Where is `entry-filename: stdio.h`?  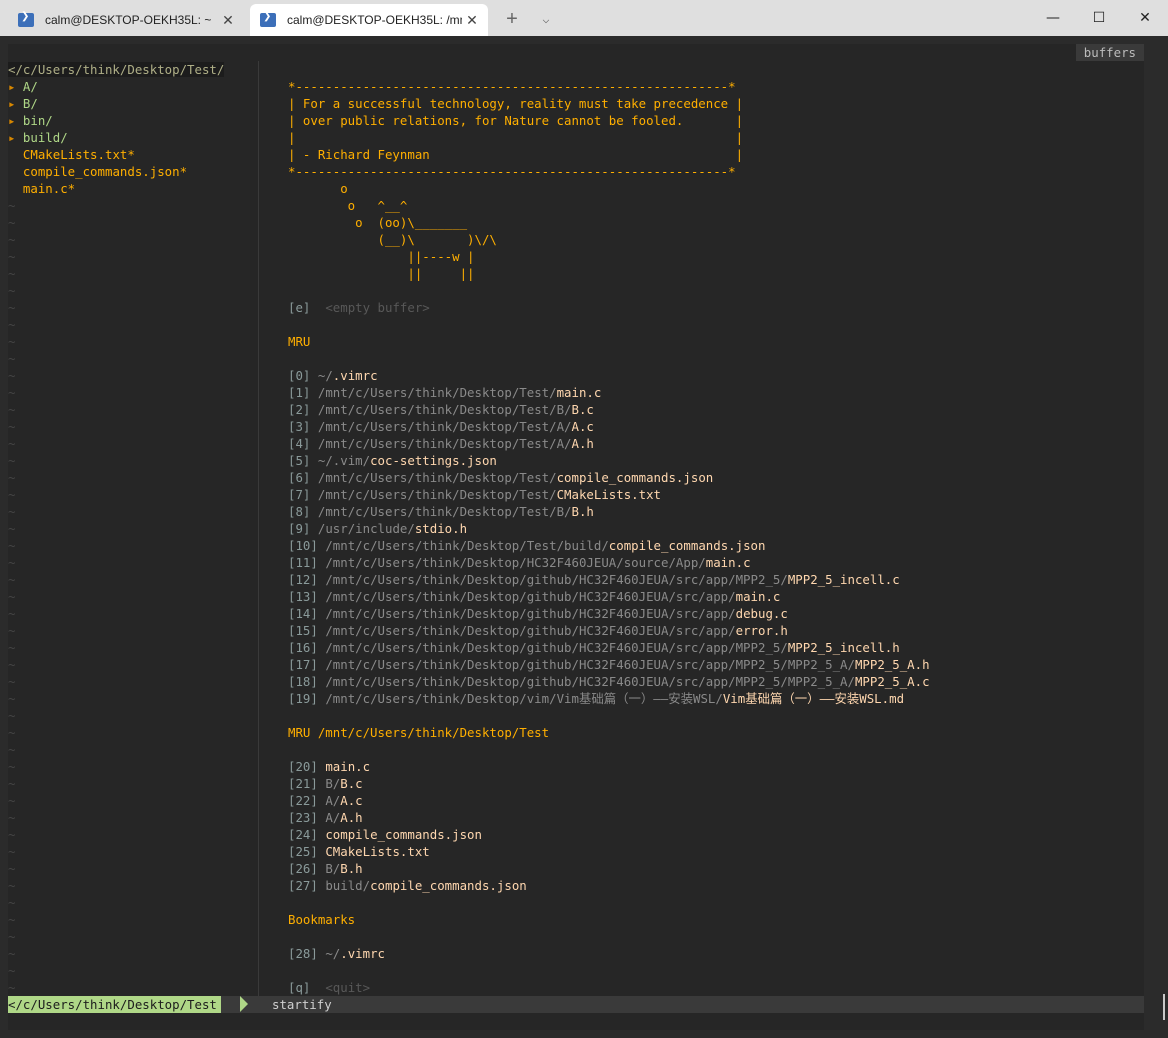
entry-filename: stdio.h is located at coordinates (441, 528).